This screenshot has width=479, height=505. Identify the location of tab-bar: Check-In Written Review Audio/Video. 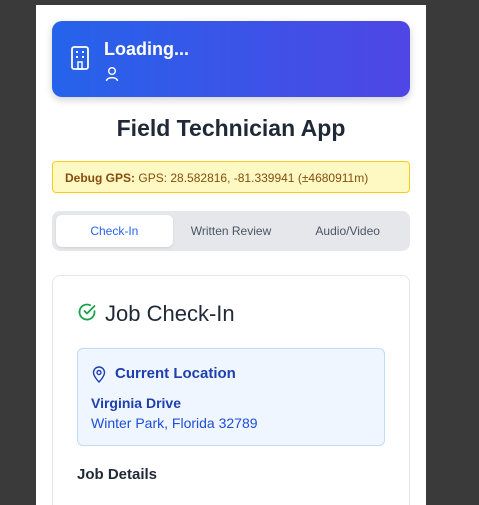
(231, 231).